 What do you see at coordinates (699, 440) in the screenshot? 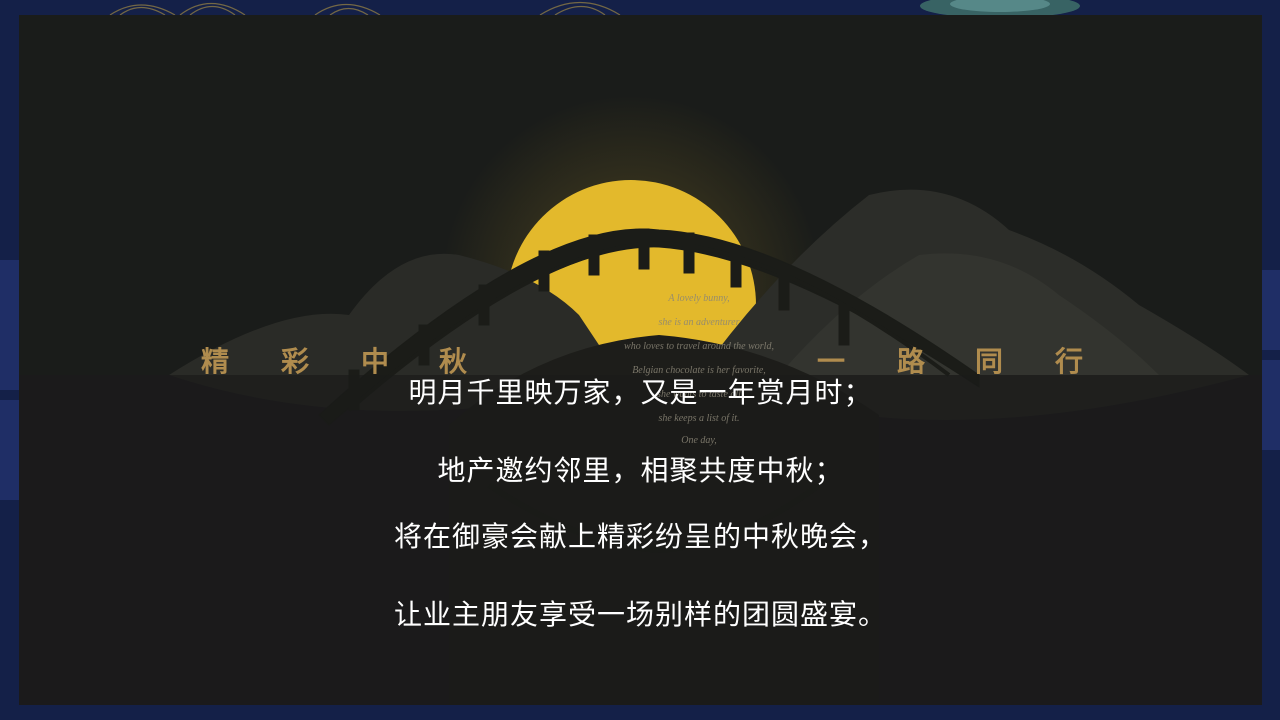
I see `poem-line: One day,` at bounding box center [699, 440].